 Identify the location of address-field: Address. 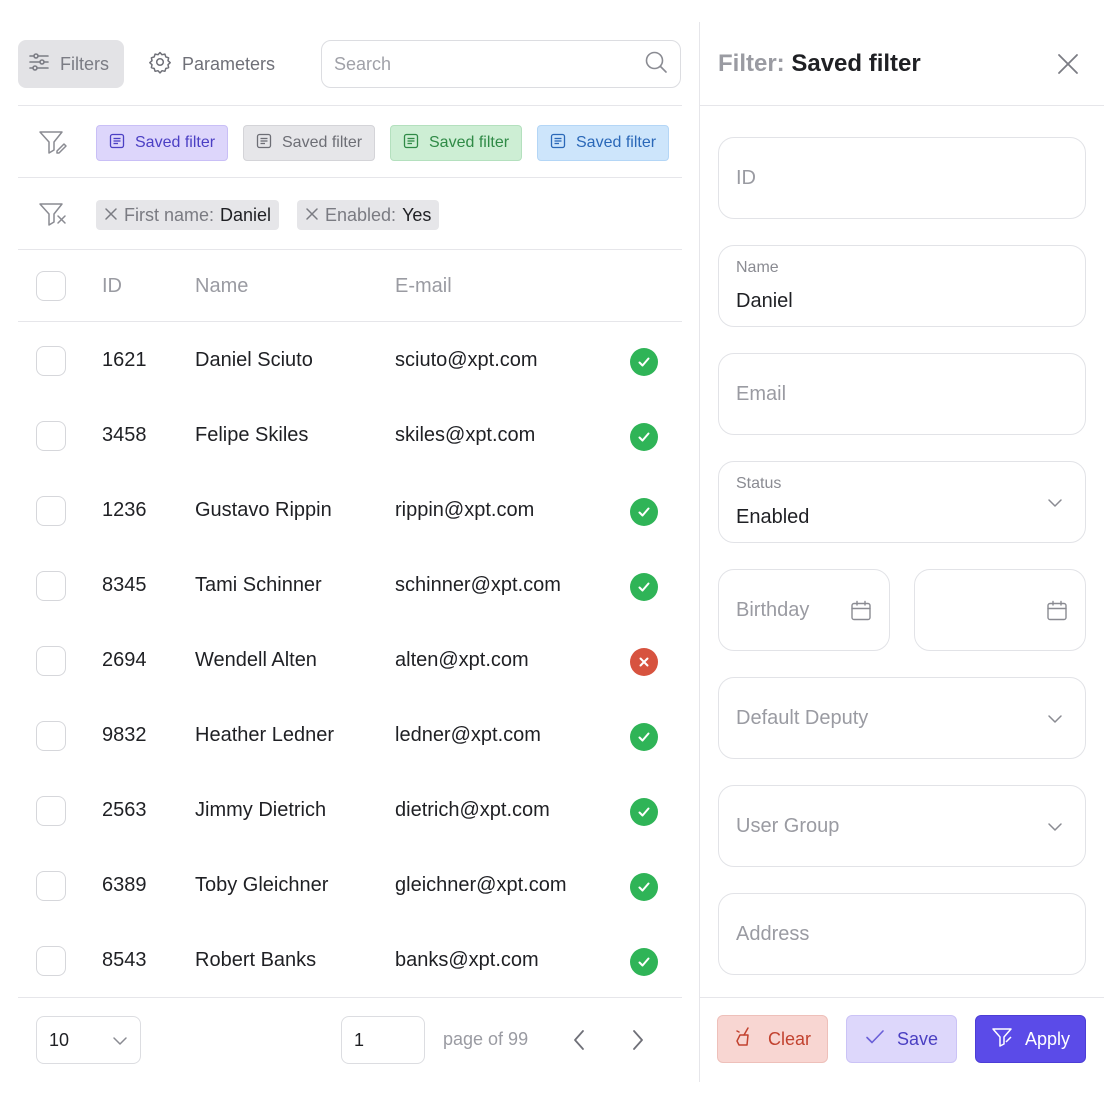
(902, 934).